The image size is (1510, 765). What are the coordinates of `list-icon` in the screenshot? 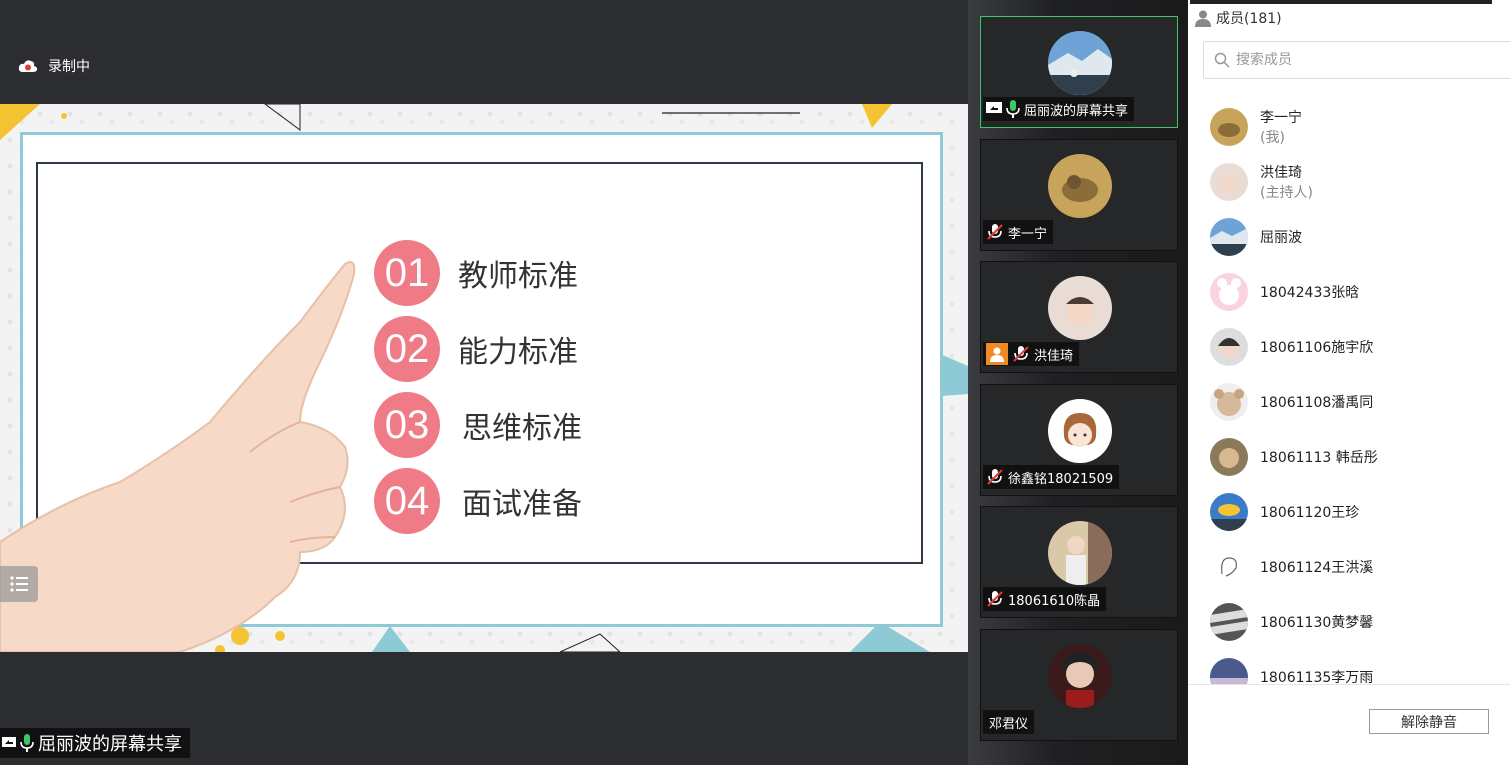 It's located at (19, 584).